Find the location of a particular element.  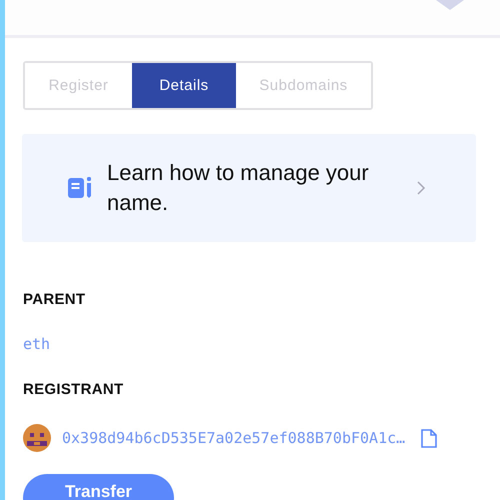

field-label: REGISTRANT is located at coordinates (73, 389).